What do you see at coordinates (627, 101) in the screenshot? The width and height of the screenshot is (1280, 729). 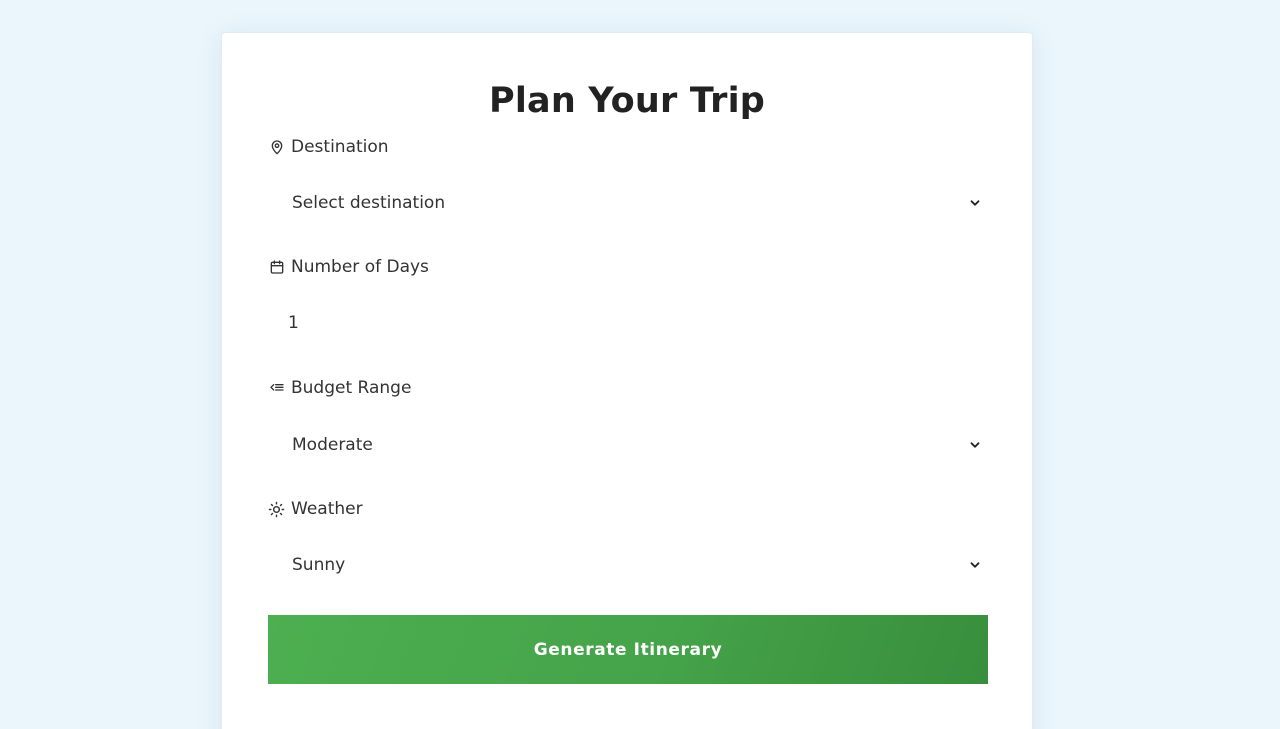 I see `page-title: Plan Your Trip` at bounding box center [627, 101].